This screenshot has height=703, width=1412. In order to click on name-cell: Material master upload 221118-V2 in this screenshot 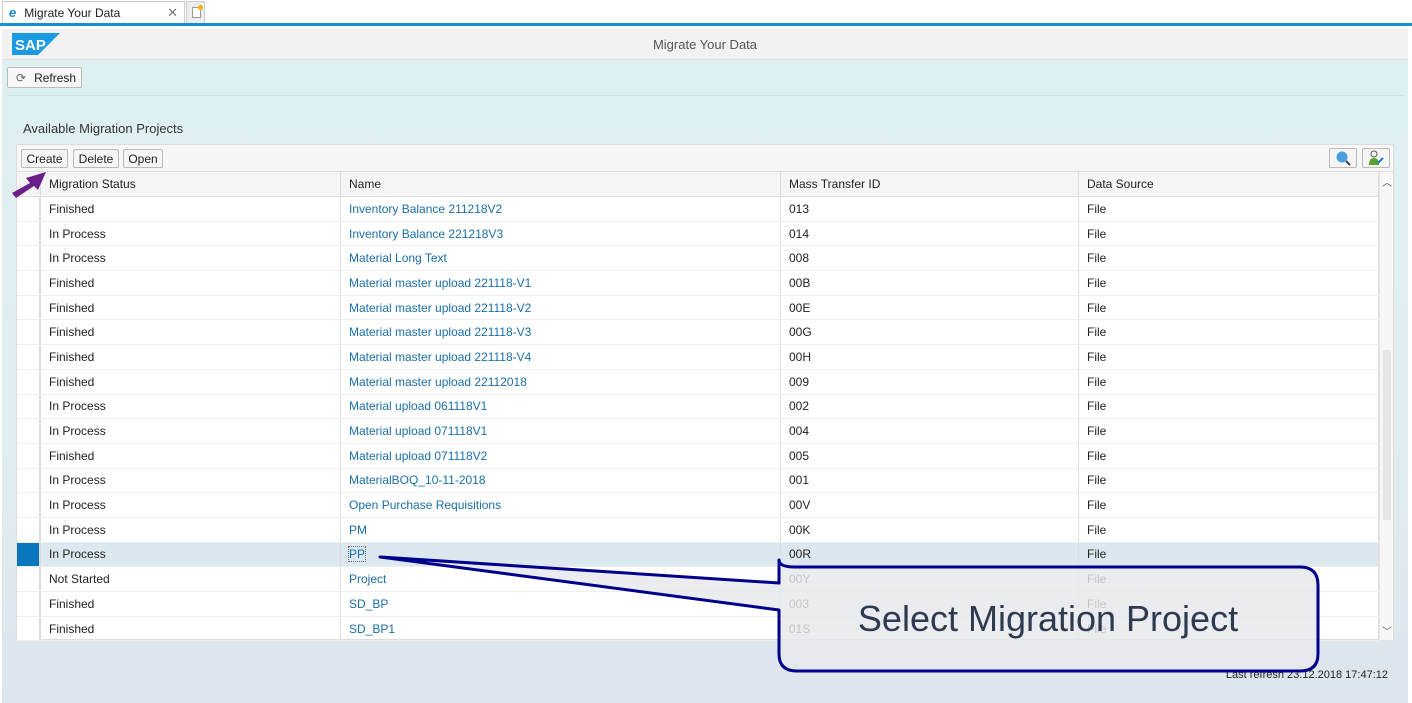, I will do `click(561, 307)`.